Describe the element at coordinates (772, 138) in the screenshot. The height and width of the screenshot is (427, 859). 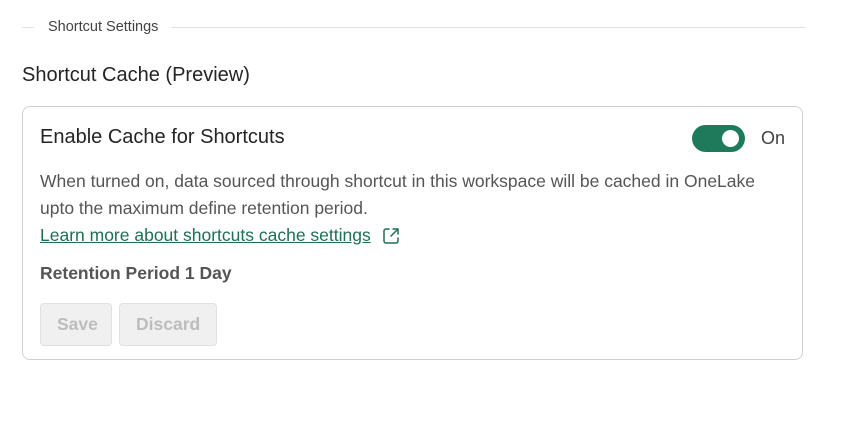
I see `toggle-state-label: On` at that location.